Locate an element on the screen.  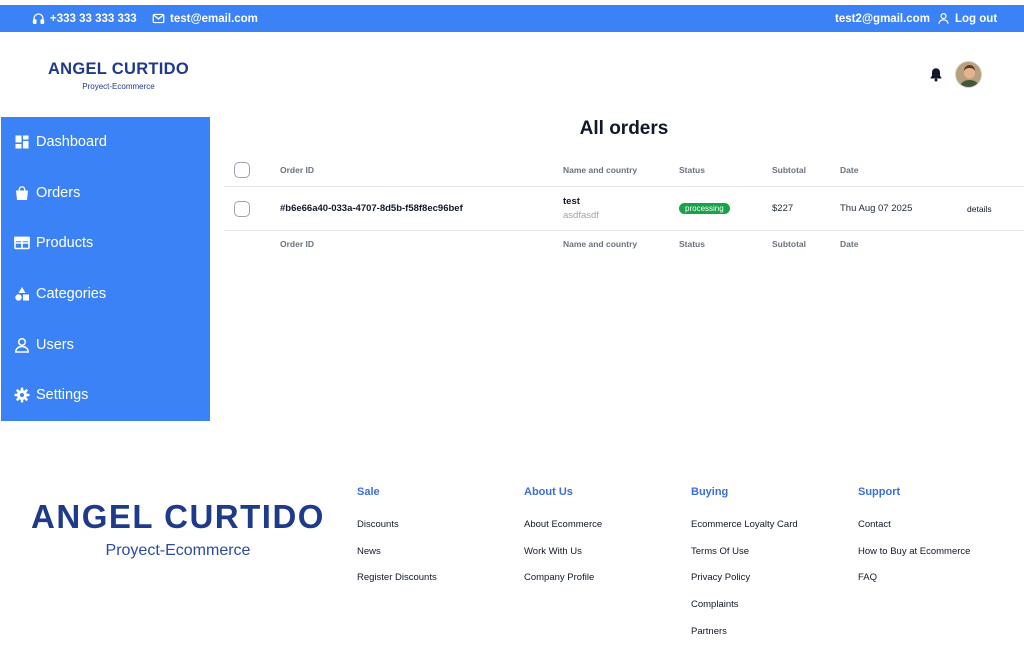
footer-link: Contact is located at coordinates (874, 524).